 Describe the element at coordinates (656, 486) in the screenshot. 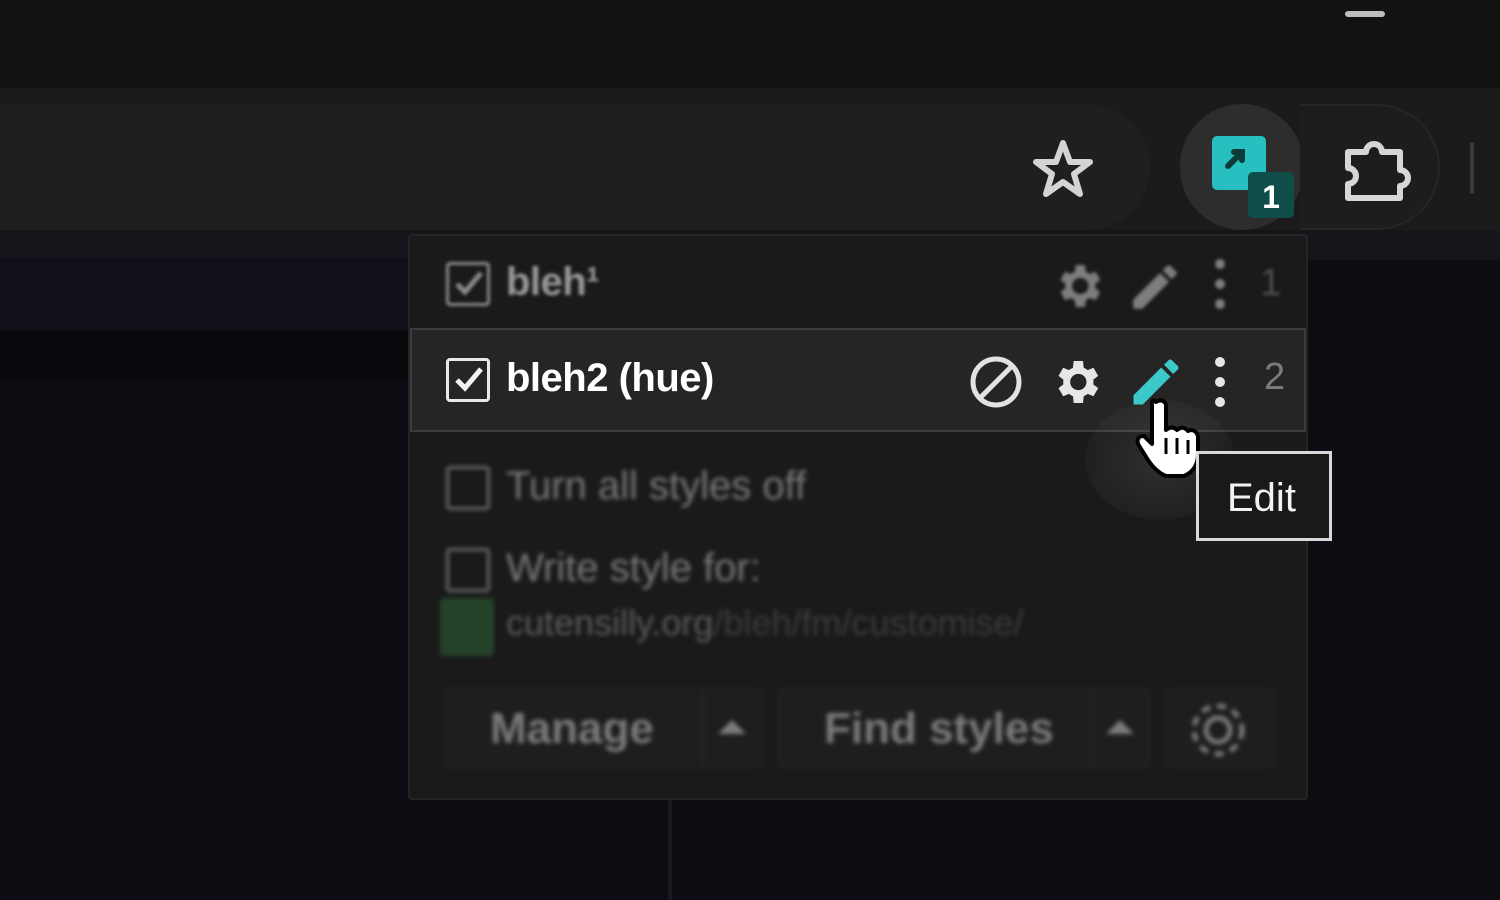

I see `turn-all-off-label: Turn all styles off` at that location.